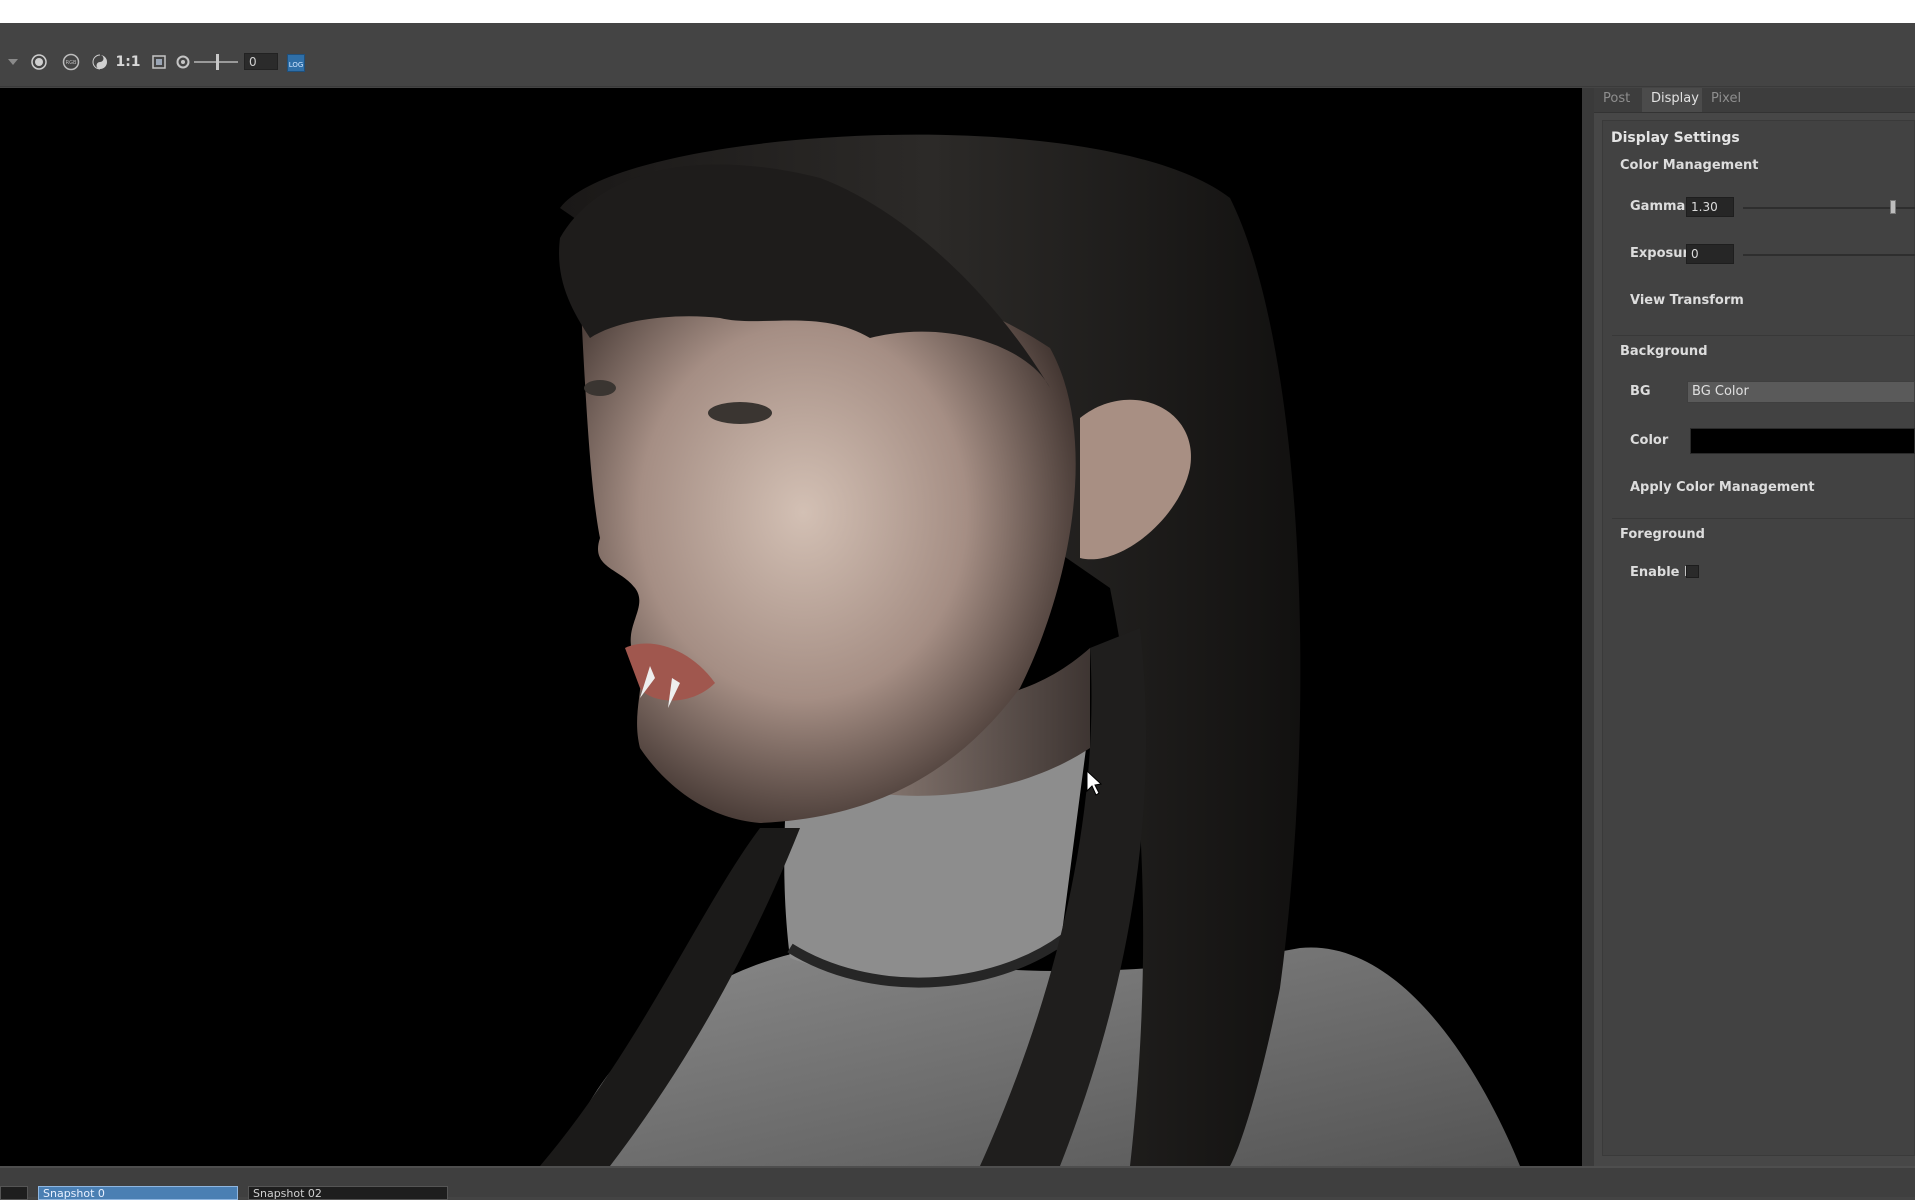 This screenshot has width=1915, height=1200. I want to click on exposure-panel-slider-track, so click(1829, 255).